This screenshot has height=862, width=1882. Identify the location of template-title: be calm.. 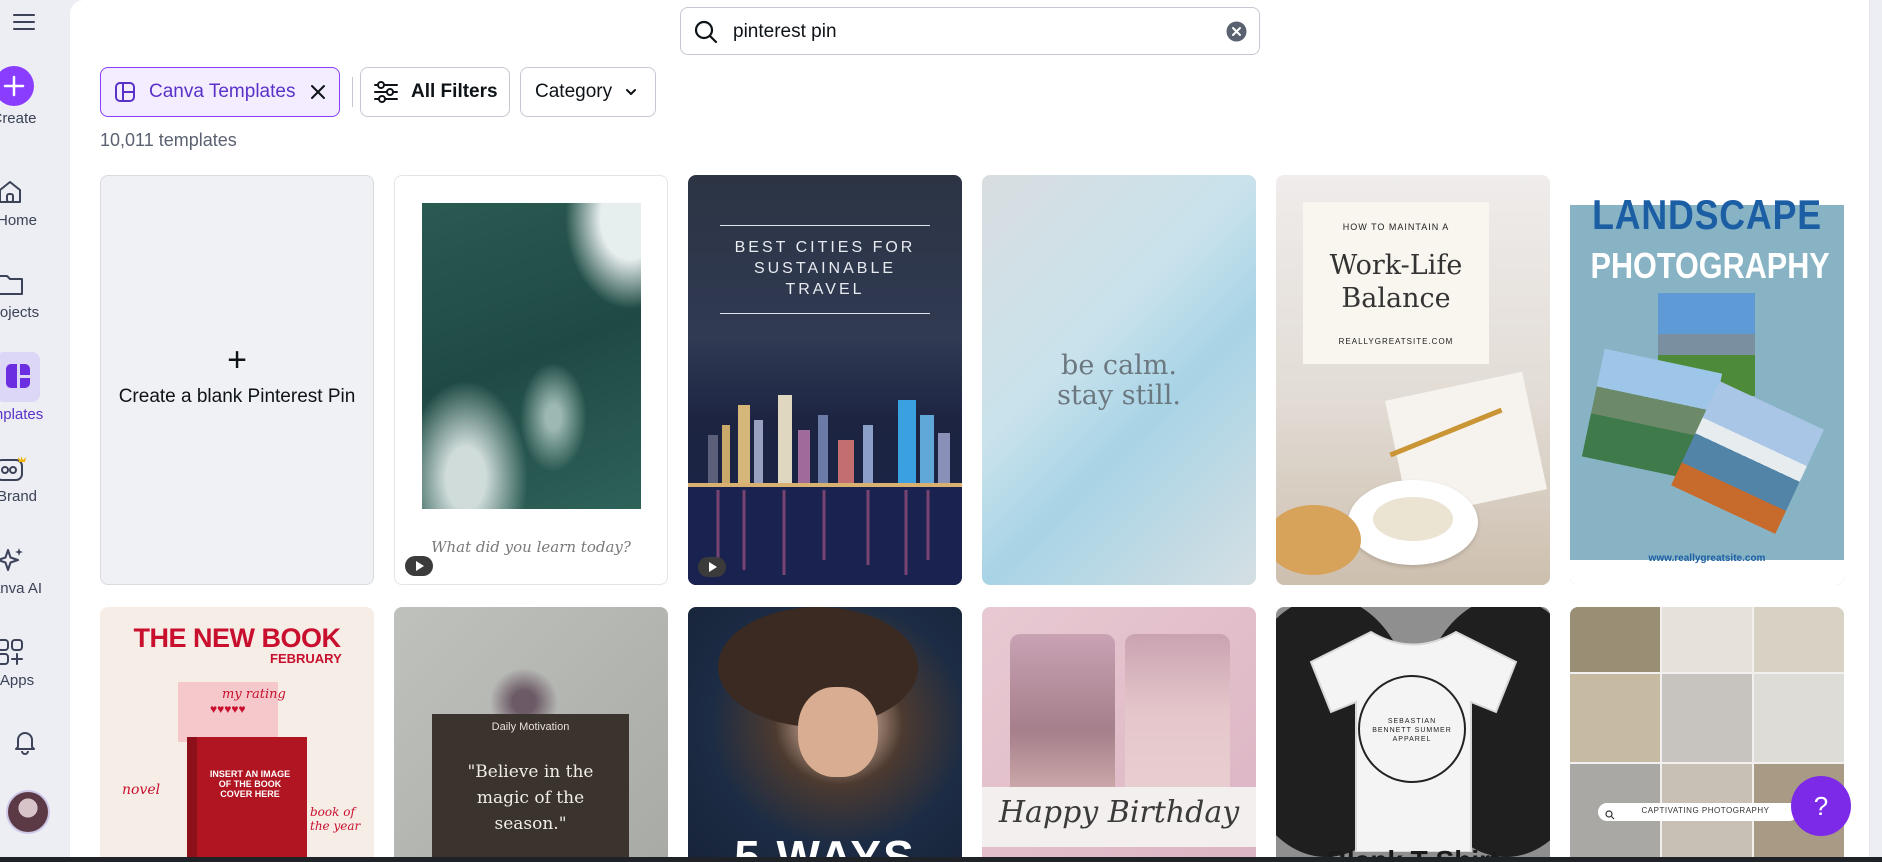
(1119, 365).